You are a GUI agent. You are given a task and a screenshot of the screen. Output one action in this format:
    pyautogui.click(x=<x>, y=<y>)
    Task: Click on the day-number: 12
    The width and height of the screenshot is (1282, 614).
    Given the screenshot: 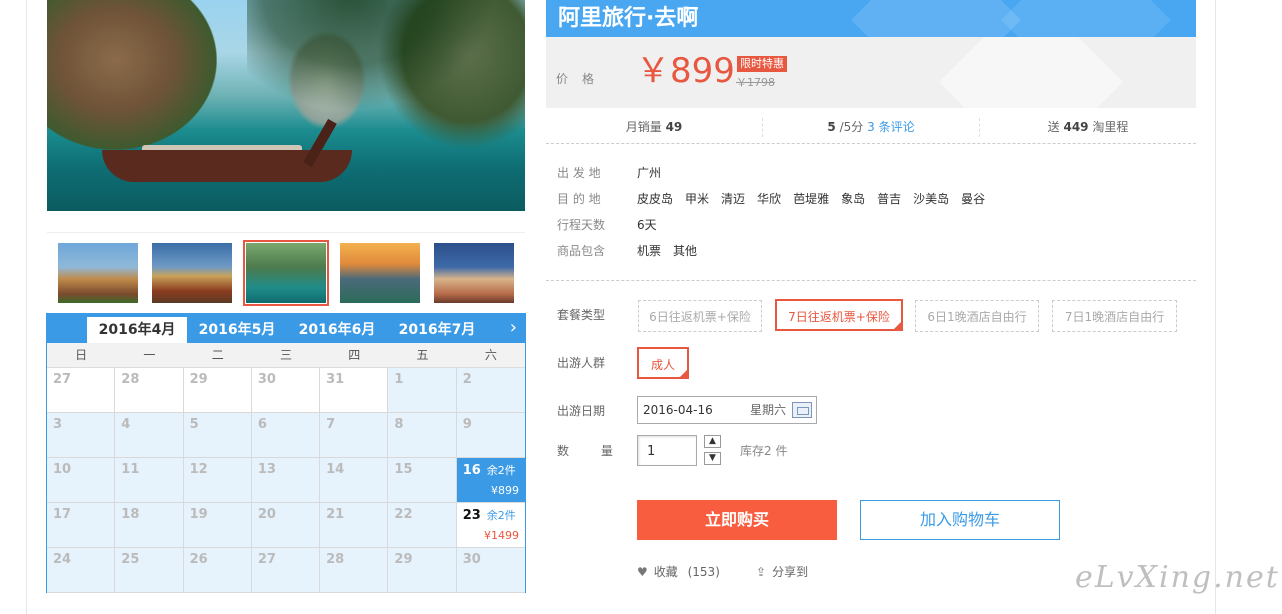 What is the action you would take?
    pyautogui.click(x=198, y=469)
    